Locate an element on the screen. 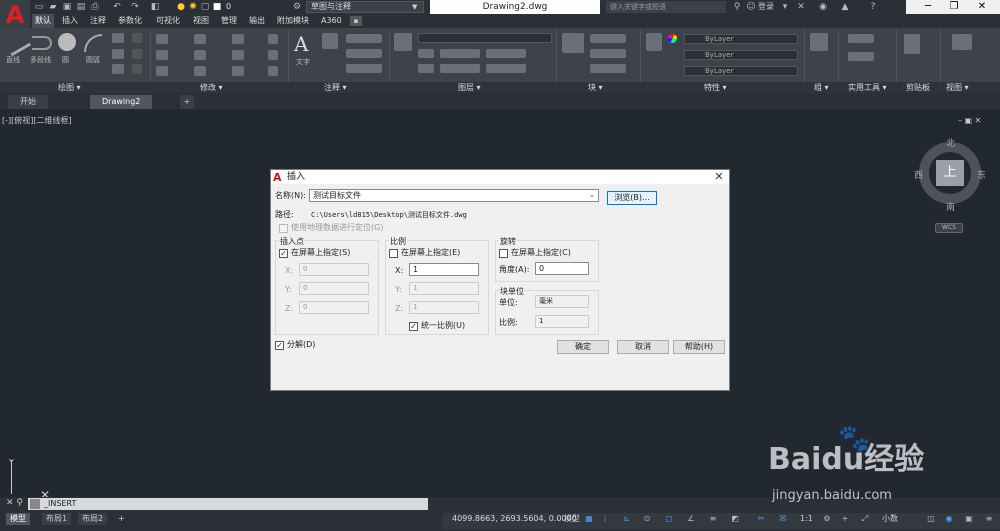  undo-icon: ↶ is located at coordinates (117, 7).